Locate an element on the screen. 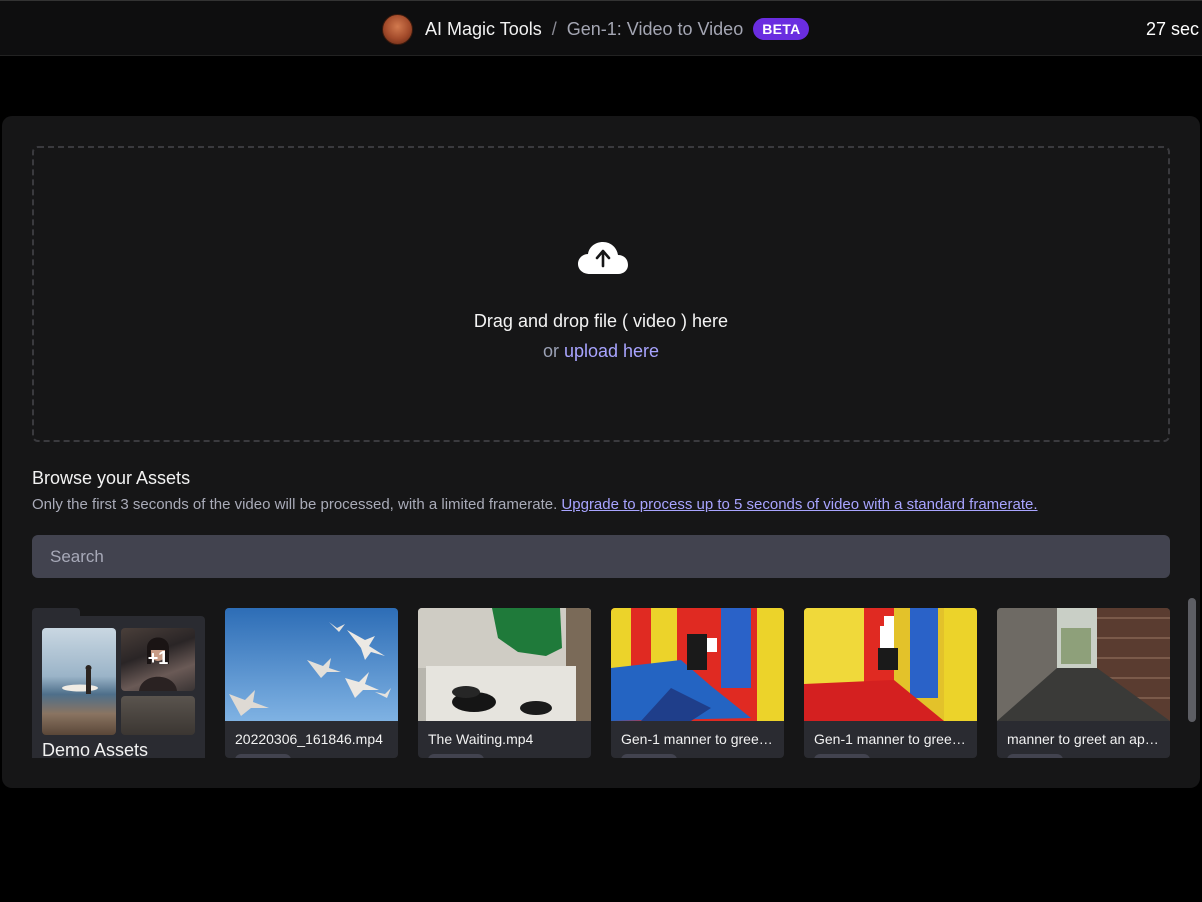  asset-title: 20220306_161846.mp4 is located at coordinates (309, 739).